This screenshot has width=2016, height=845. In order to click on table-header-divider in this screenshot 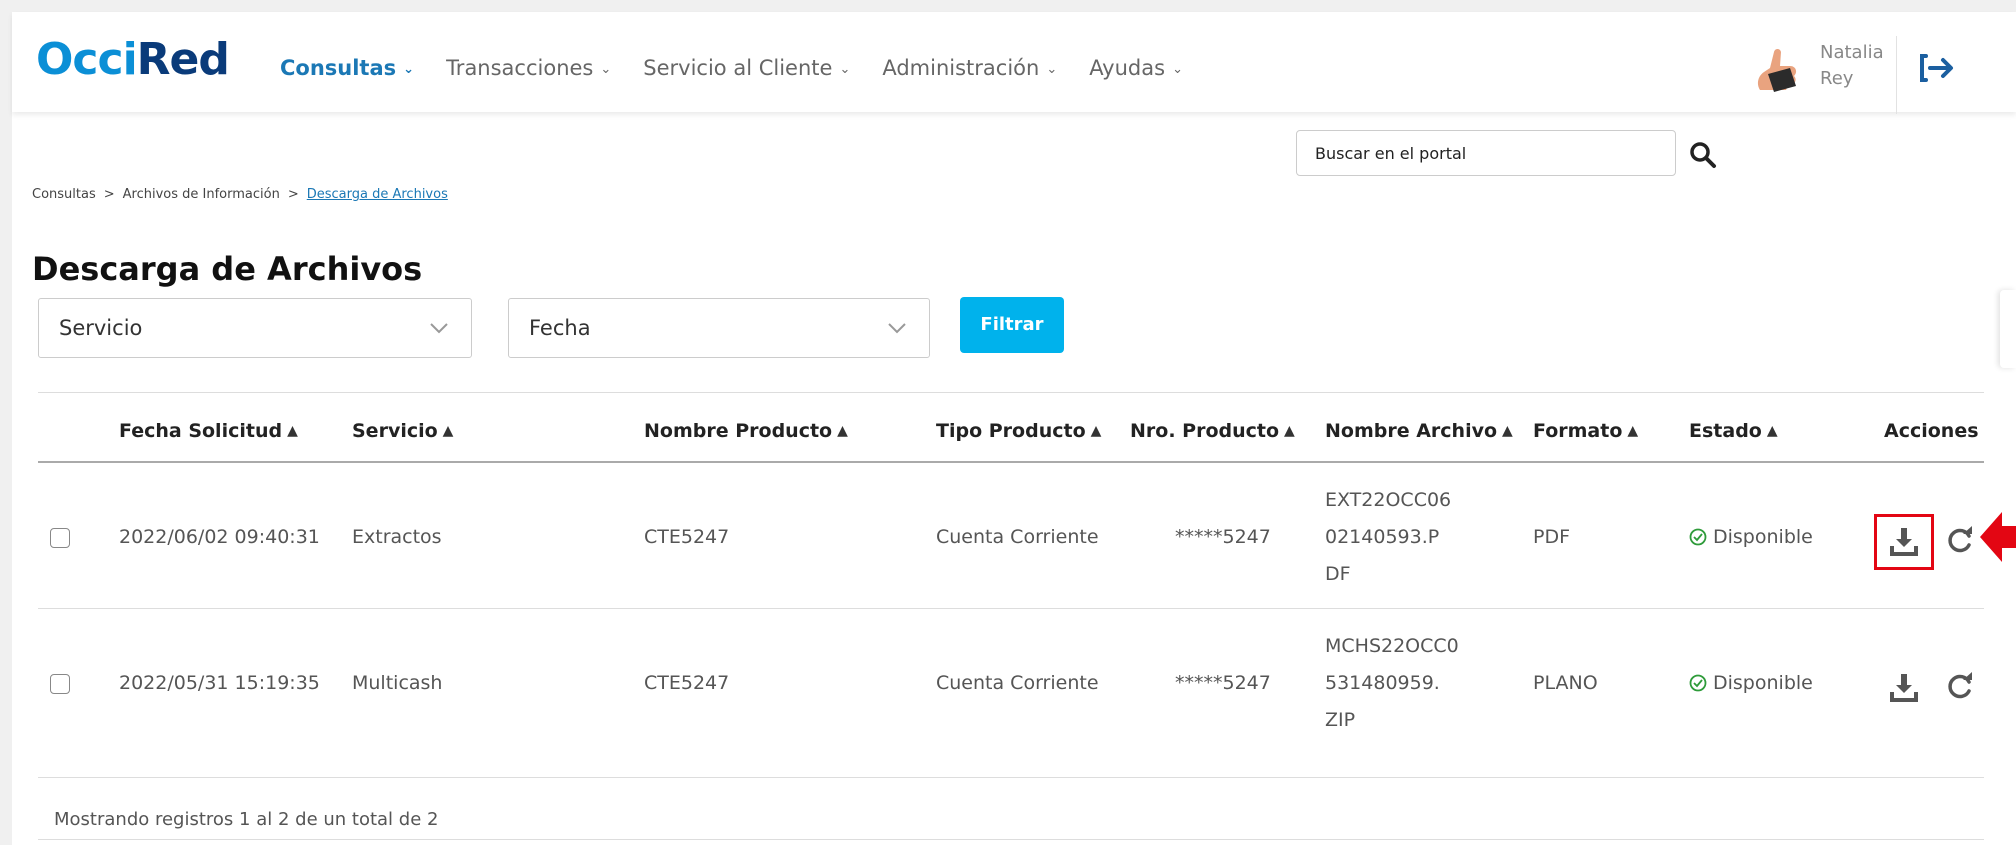, I will do `click(1011, 462)`.